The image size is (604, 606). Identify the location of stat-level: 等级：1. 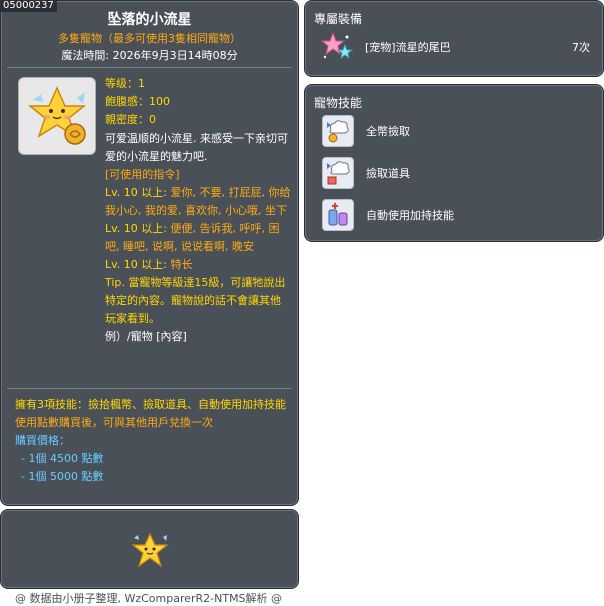
(125, 83).